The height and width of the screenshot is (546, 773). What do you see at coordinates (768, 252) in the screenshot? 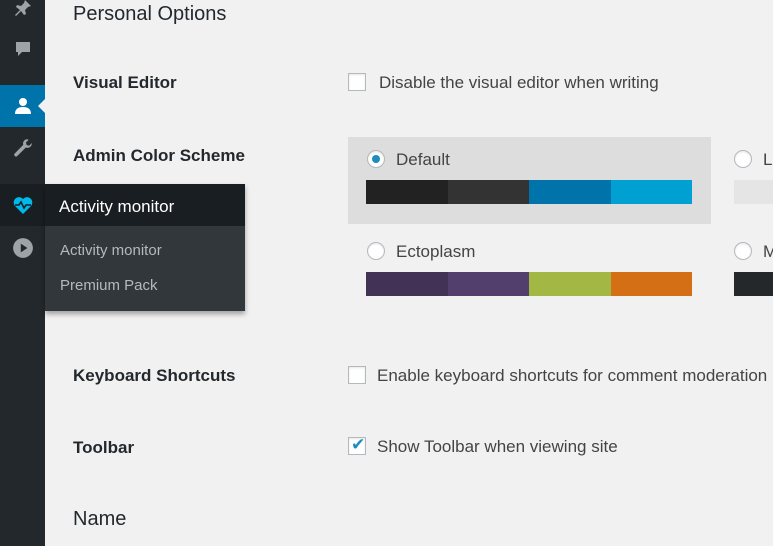
I see `color-scheme-midnight-label: M` at bounding box center [768, 252].